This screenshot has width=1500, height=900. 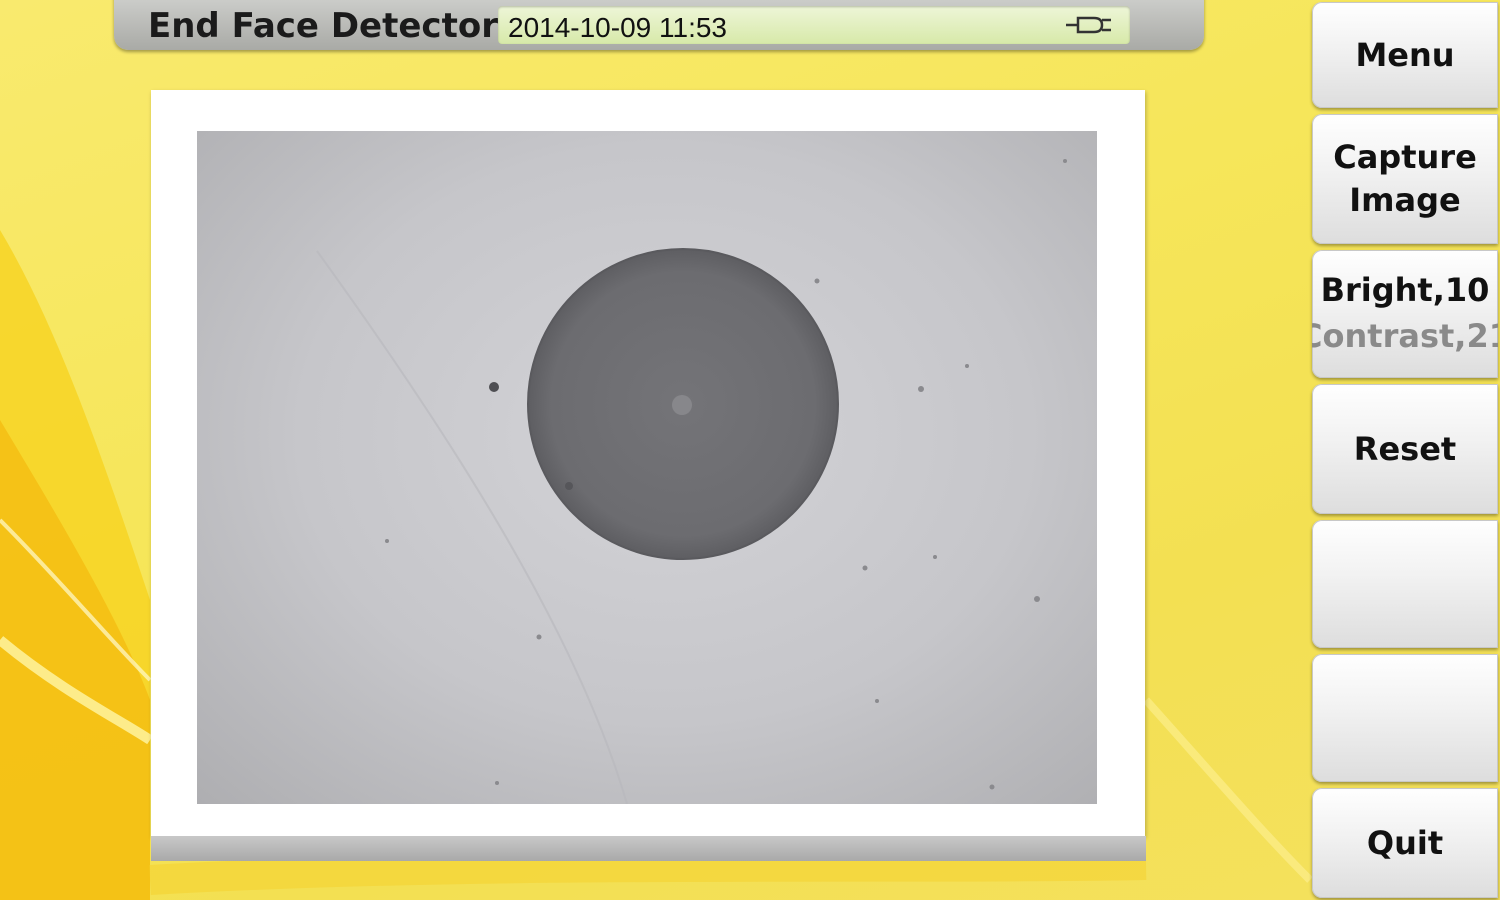 I want to click on capture-button-label-line2: Image, so click(x=1405, y=200).